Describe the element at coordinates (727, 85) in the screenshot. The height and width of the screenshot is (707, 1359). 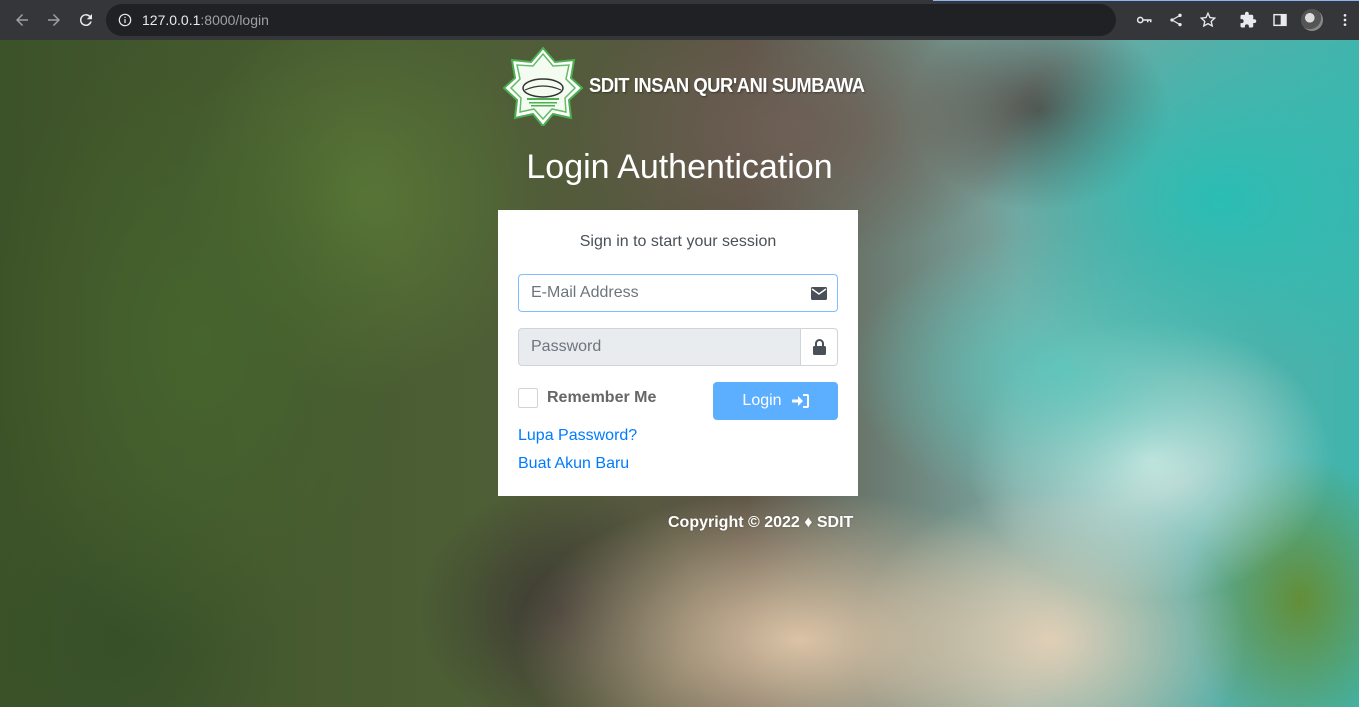
I see `school-name: SDIT INSAN QUR'ANI SUMBAWA` at that location.